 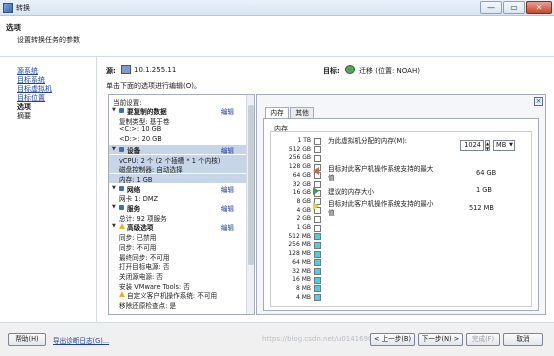 What do you see at coordinates (303, 288) in the screenshot?
I see `memory-scale-label: 8 MB` at bounding box center [303, 288].